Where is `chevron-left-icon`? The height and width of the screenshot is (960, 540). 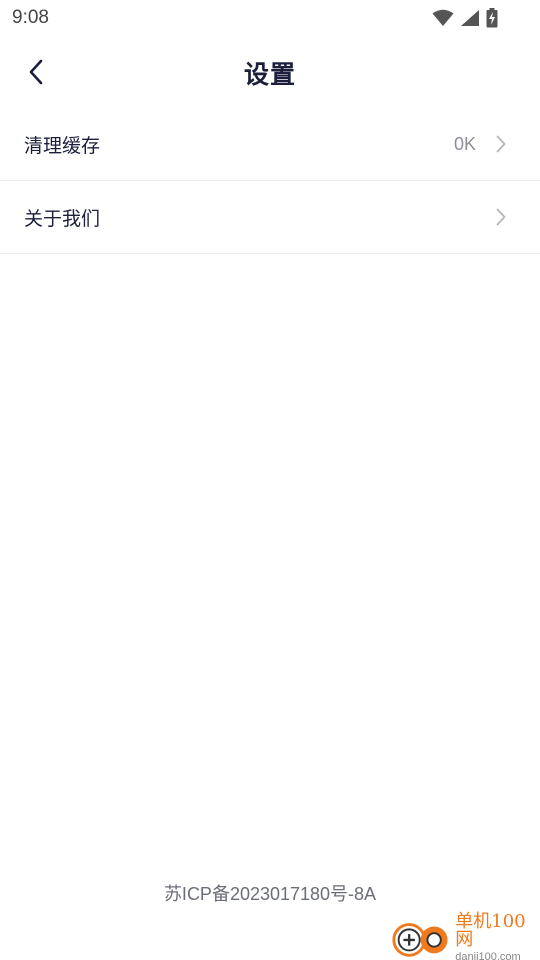
chevron-left-icon is located at coordinates (36, 74).